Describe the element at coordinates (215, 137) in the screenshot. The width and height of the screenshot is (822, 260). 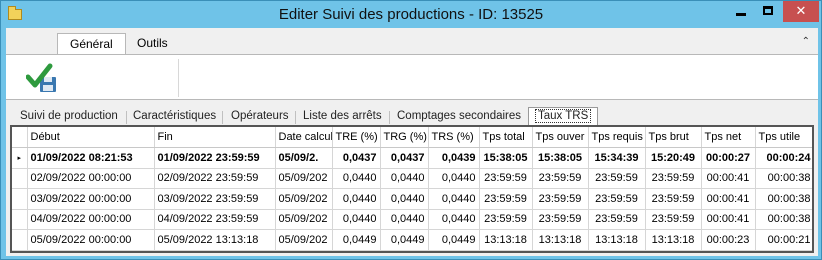
I see `column-header-fin: Fin` at that location.